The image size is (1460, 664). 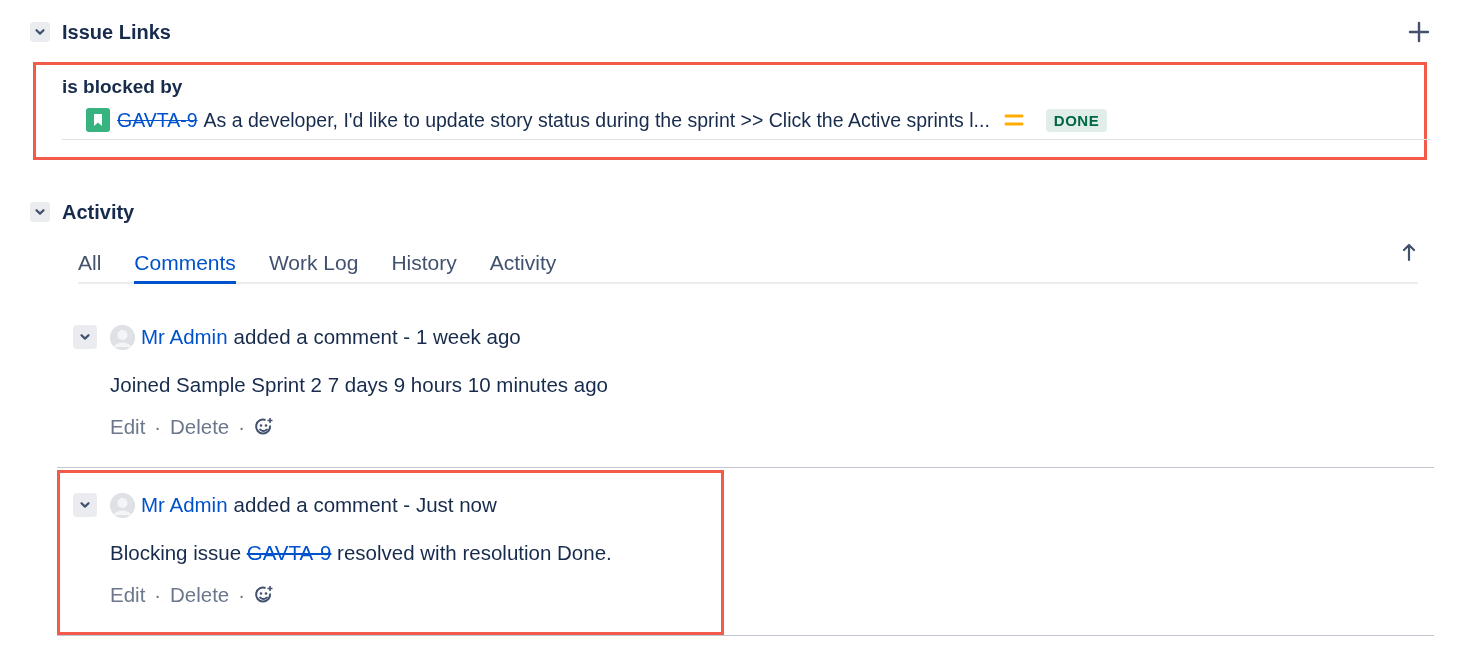 What do you see at coordinates (359, 385) in the screenshot?
I see `comment-text: Joined Sample Sprint 2 7 days 9 hours 10 minutes ago` at bounding box center [359, 385].